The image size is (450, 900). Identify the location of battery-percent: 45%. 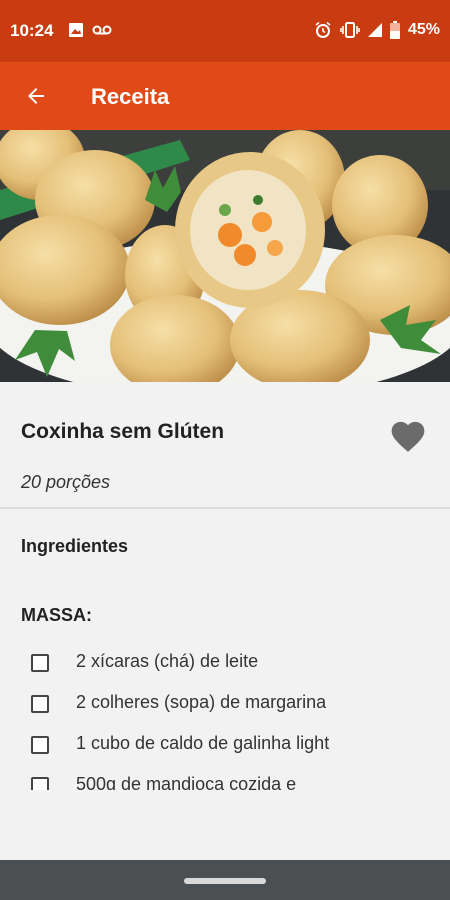
(423, 29).